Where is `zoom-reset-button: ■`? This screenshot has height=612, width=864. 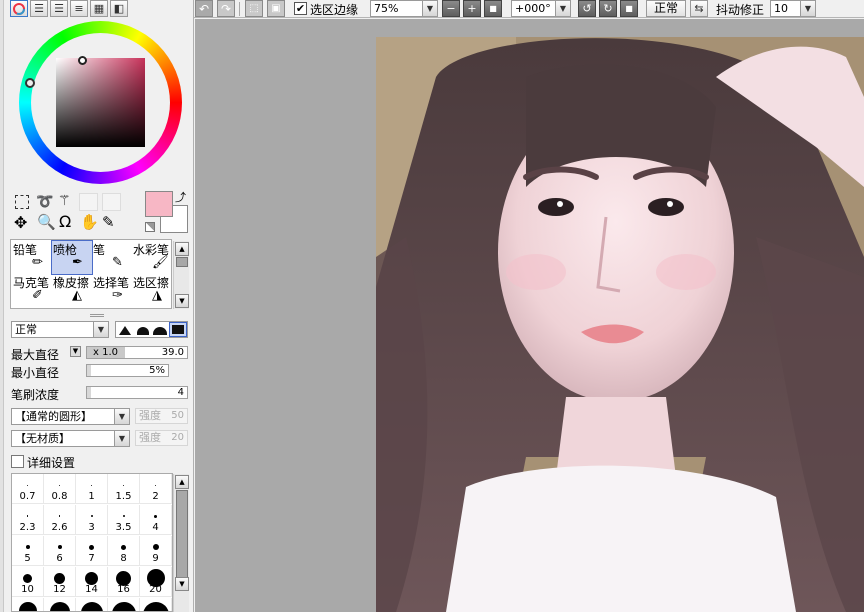
zoom-reset-button: ■ is located at coordinates (493, 8).